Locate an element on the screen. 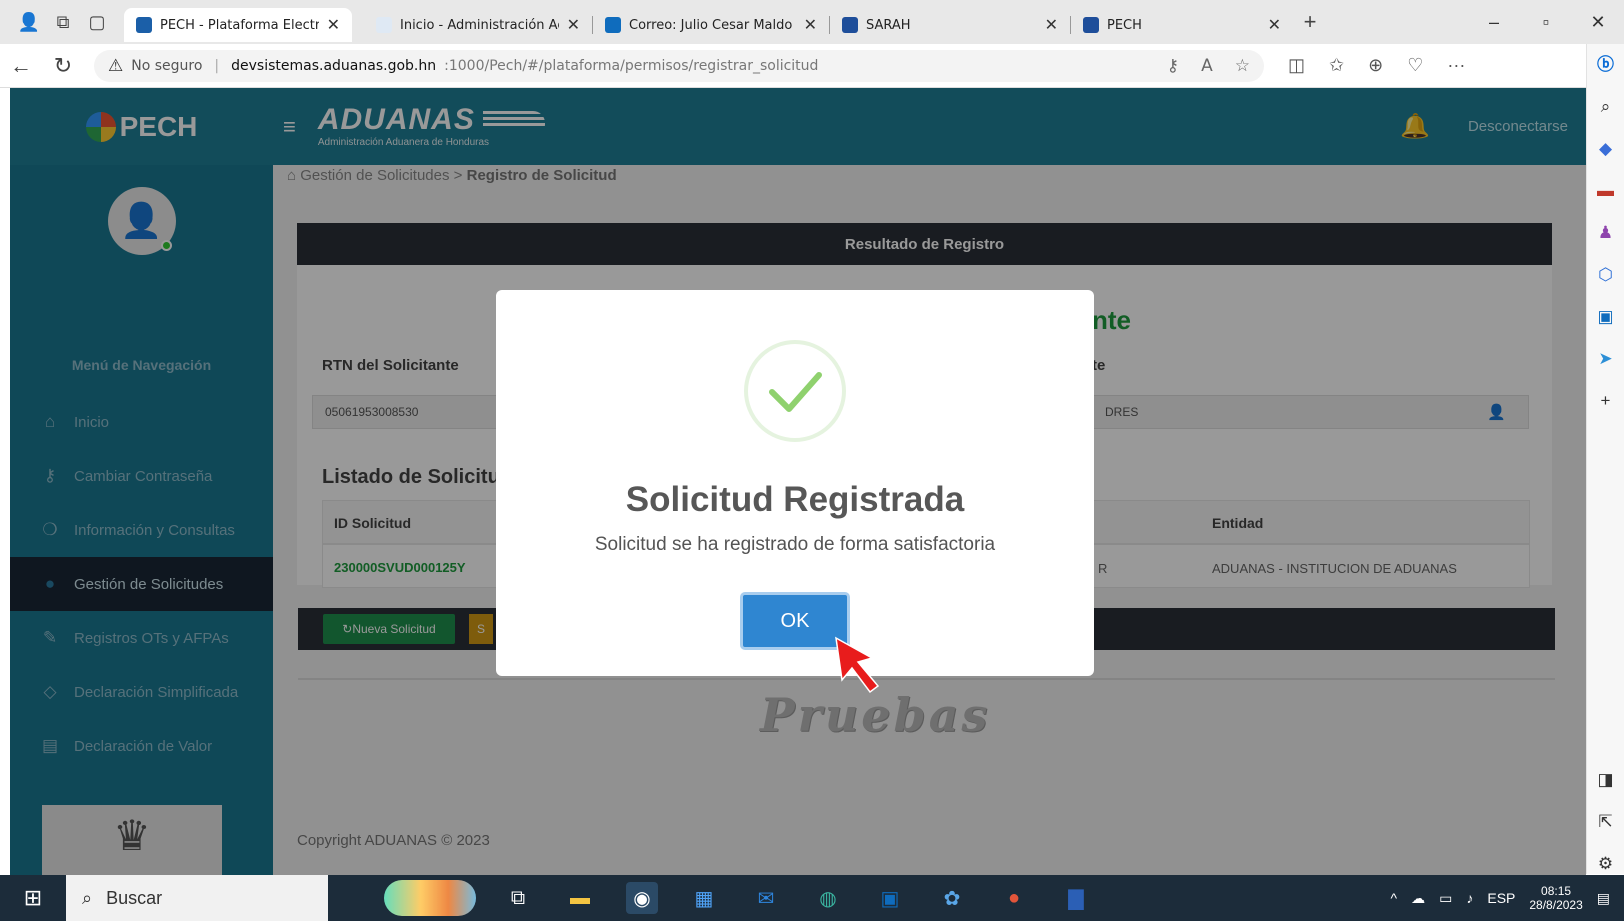 The width and height of the screenshot is (1624, 921). collections-icon: ⊕ is located at coordinates (1375, 65).